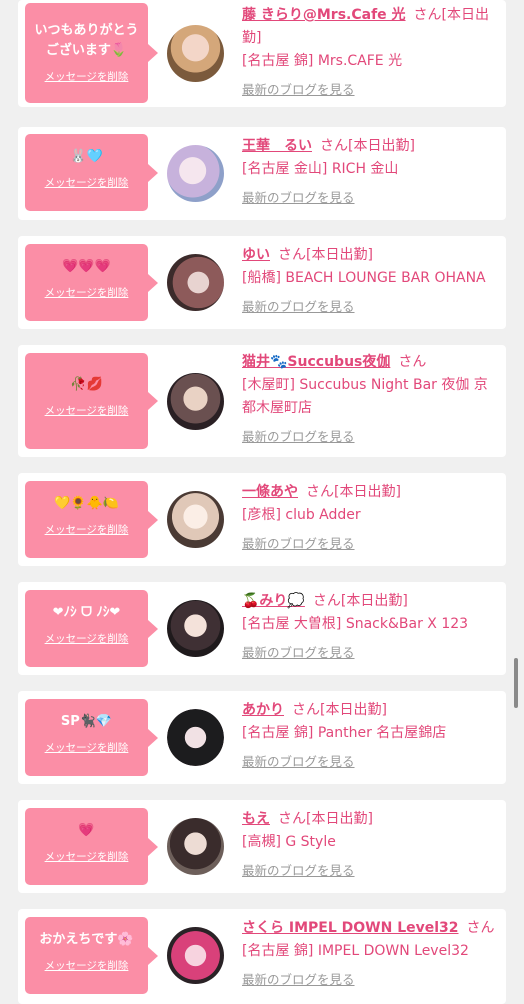 This screenshot has height=1004, width=524. Describe the element at coordinates (86, 384) in the screenshot. I see `message-text: 🥀💋` at that location.